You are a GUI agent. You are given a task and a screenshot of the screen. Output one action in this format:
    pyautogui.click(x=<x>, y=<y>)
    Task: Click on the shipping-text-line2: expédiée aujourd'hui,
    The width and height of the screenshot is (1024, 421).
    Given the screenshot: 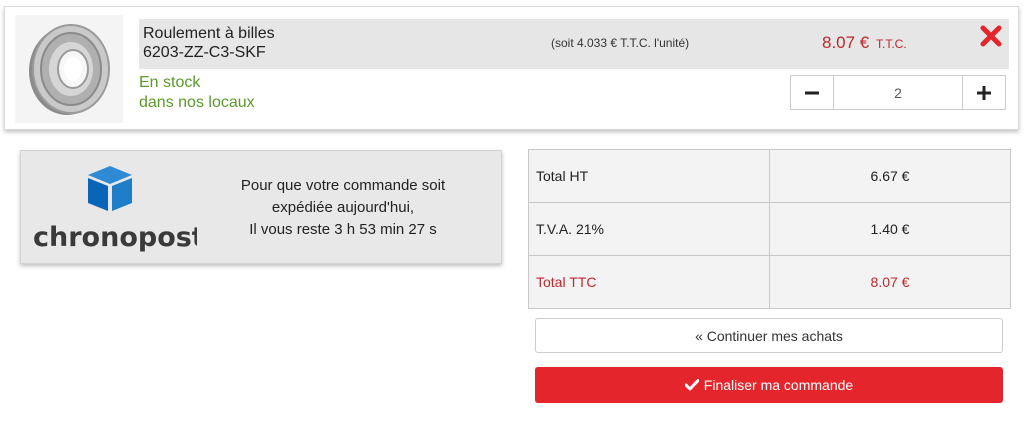 What is the action you would take?
    pyautogui.click(x=343, y=207)
    